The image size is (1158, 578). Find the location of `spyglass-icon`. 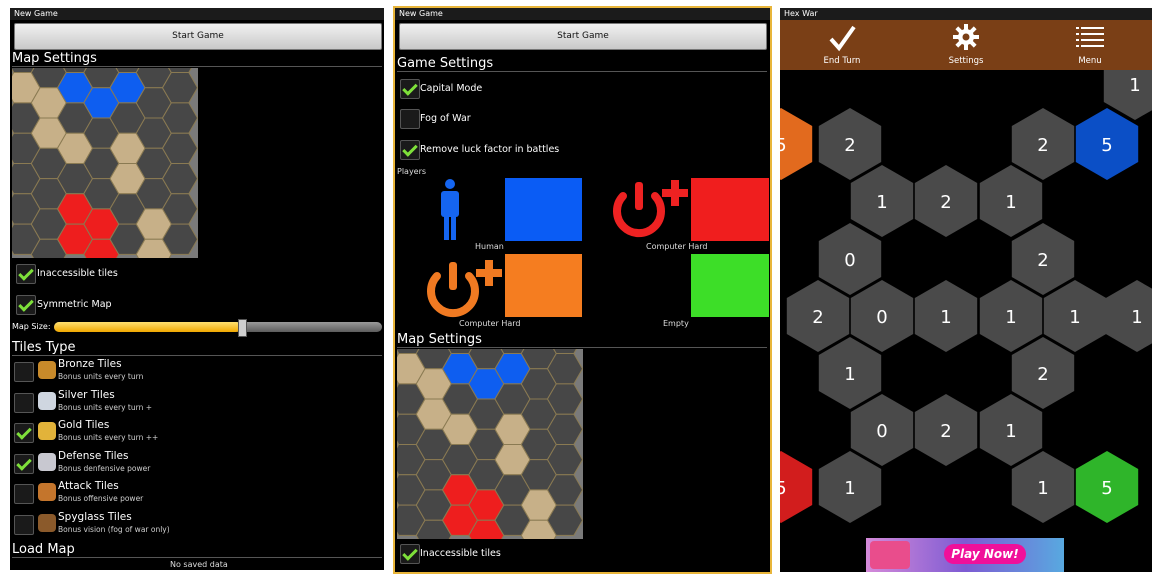

spyglass-icon is located at coordinates (47, 522).